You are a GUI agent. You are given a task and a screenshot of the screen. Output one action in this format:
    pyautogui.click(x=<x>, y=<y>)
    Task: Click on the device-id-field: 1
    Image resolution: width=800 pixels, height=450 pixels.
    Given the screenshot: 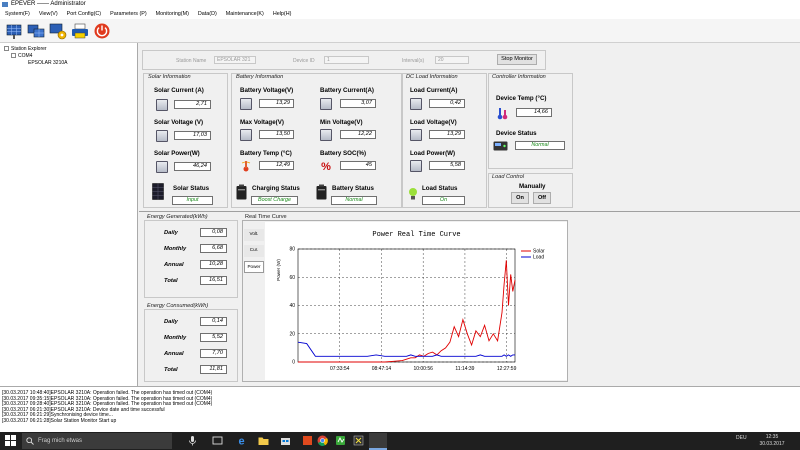 What is the action you would take?
    pyautogui.click(x=346, y=60)
    